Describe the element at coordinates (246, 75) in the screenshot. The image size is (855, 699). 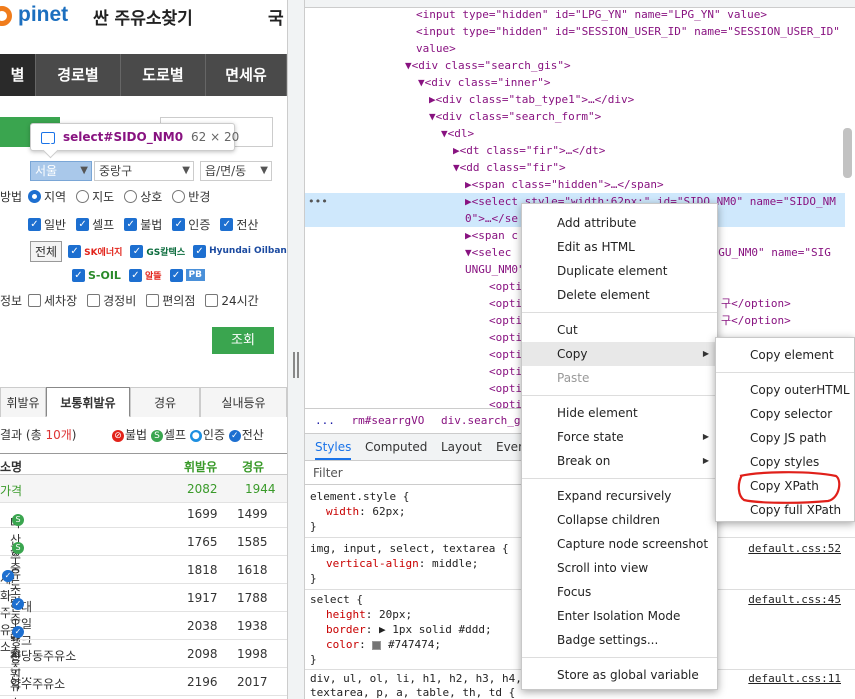
I see `tab-taxfree: 면세유` at that location.